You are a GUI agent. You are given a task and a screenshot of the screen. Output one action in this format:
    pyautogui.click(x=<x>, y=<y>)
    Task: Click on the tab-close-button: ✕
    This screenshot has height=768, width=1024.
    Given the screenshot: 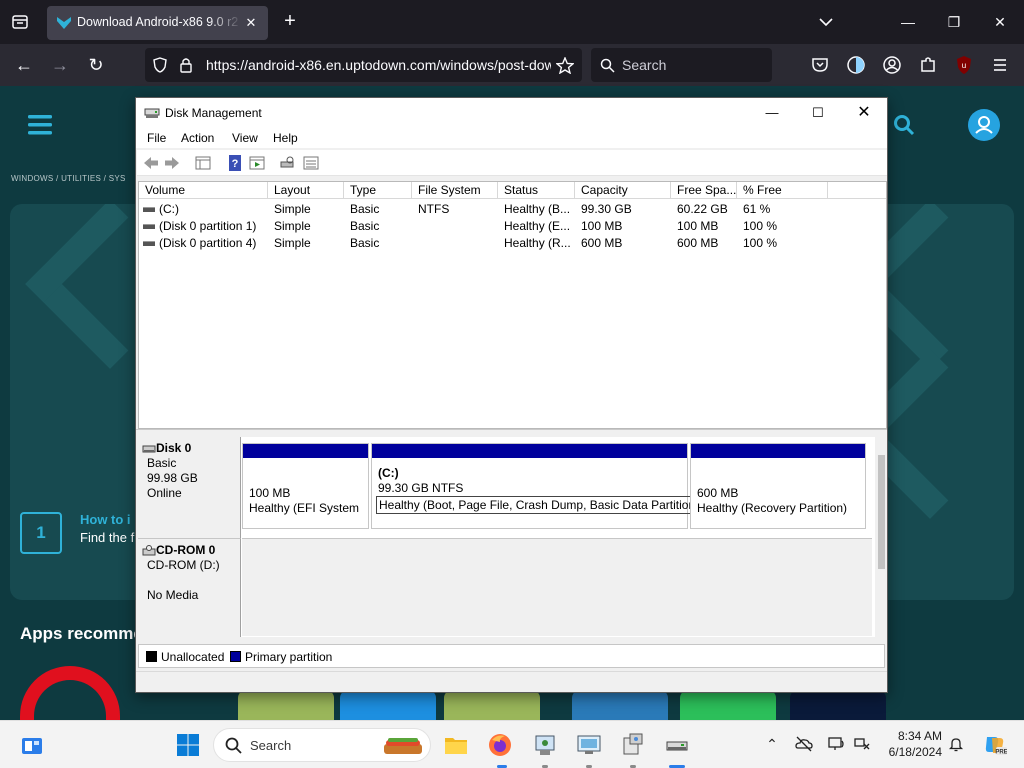 What is the action you would take?
    pyautogui.click(x=251, y=23)
    